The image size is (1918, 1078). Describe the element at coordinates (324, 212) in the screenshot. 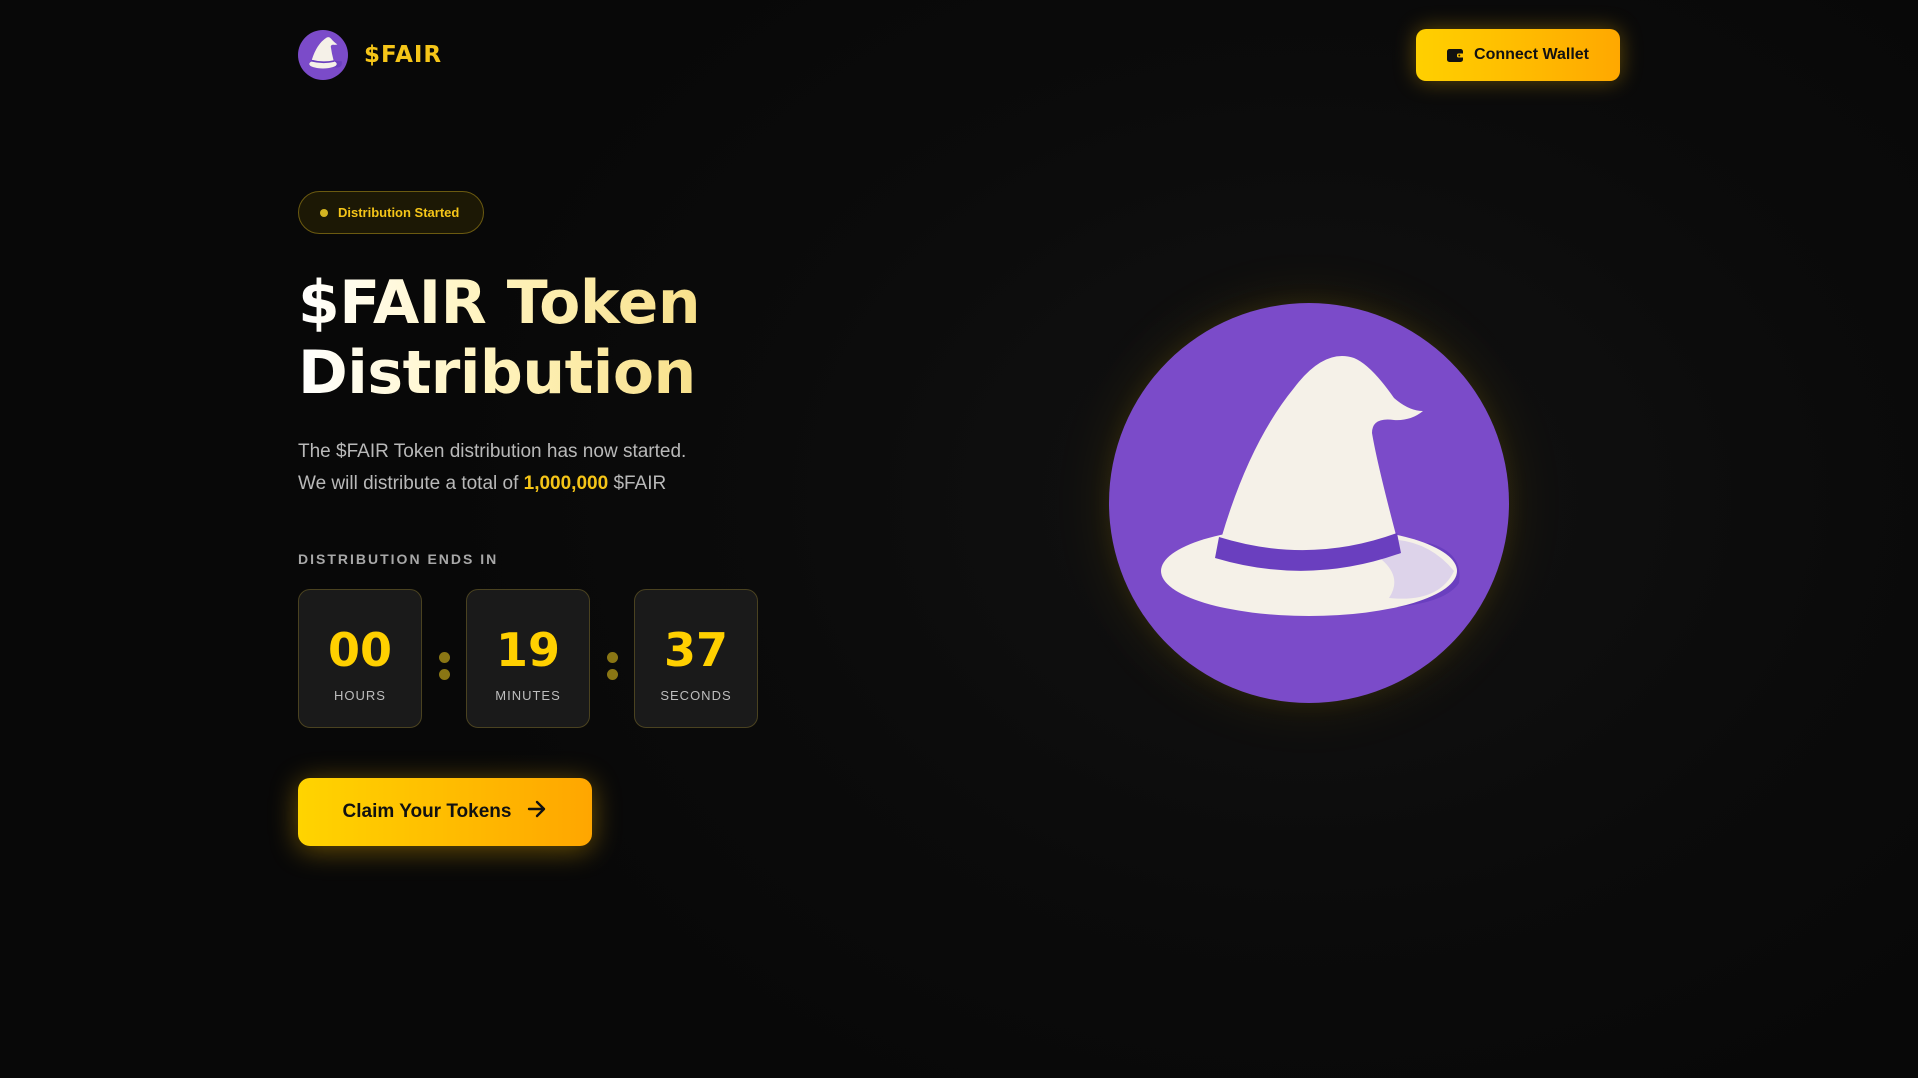

I see `status-dot-icon` at that location.